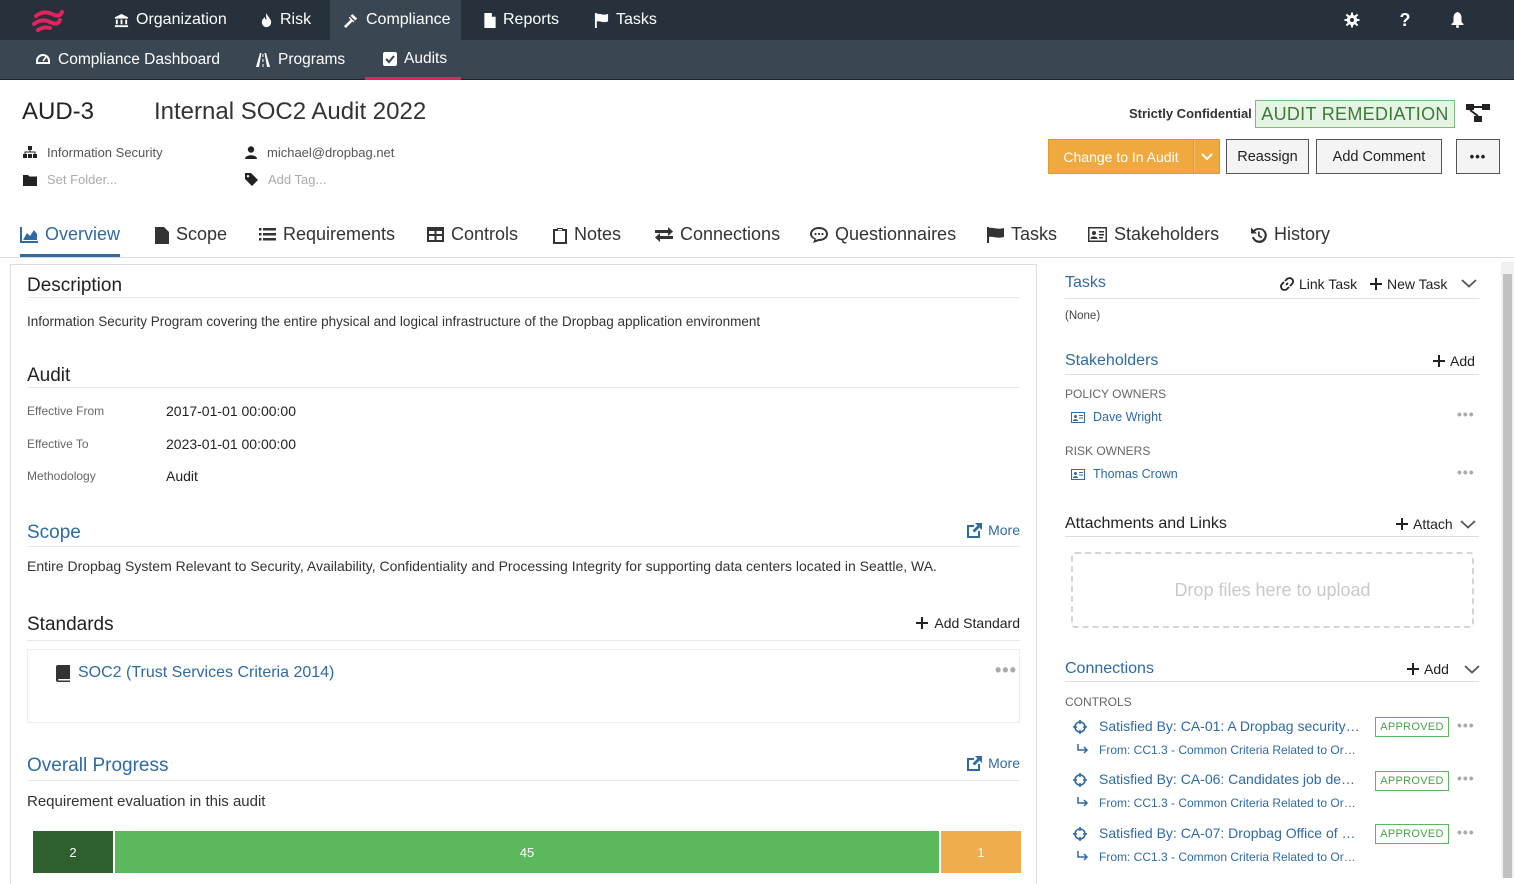  Describe the element at coordinates (30, 180) in the screenshot. I see `folder-icon` at that location.